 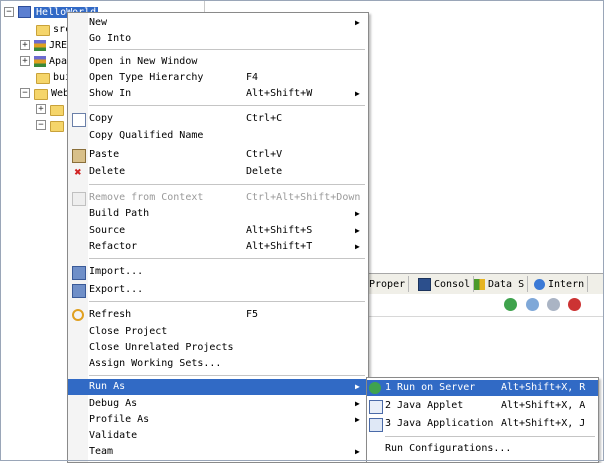 I want to click on submenu-label: 1 Run on Server, so click(x=430, y=387).